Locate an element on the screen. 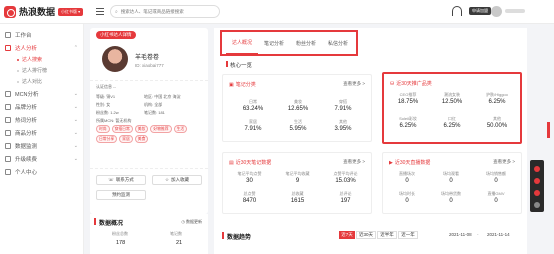 The image size is (554, 254). tab-fans: 粉丝分析 is located at coordinates (306, 43).